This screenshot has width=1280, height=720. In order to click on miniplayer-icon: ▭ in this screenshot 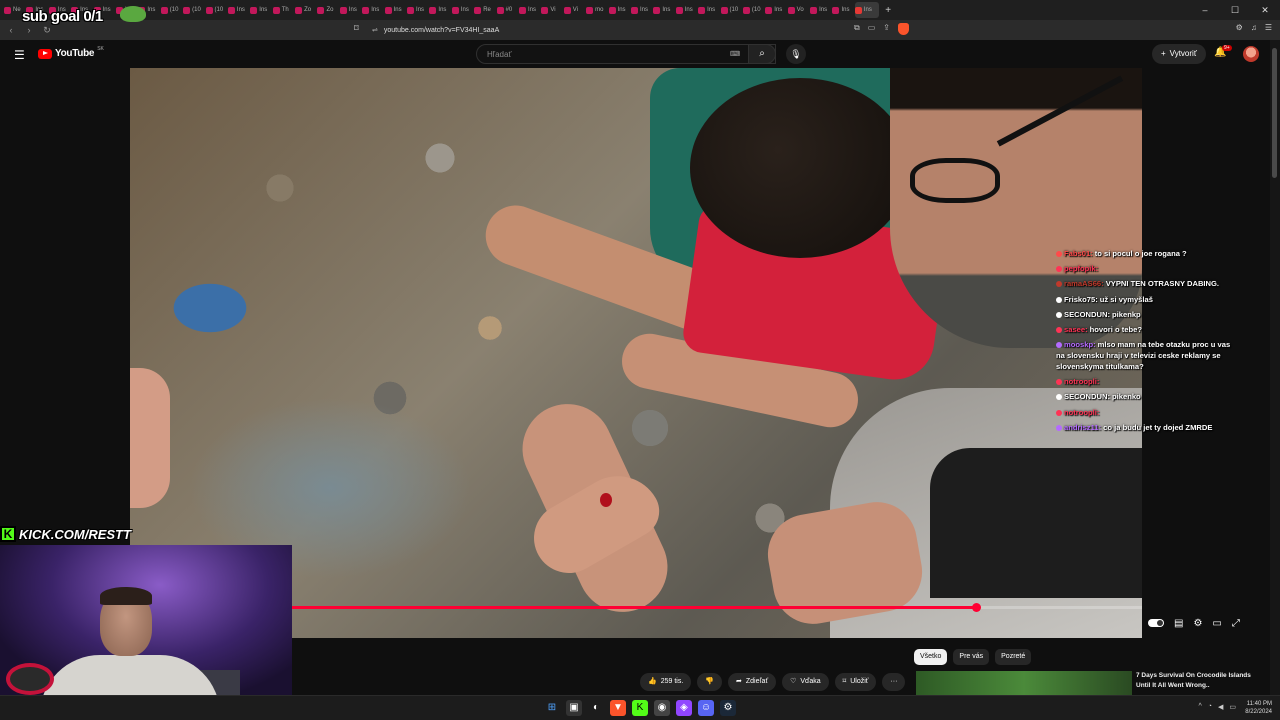, I will do `click(1216, 623)`.